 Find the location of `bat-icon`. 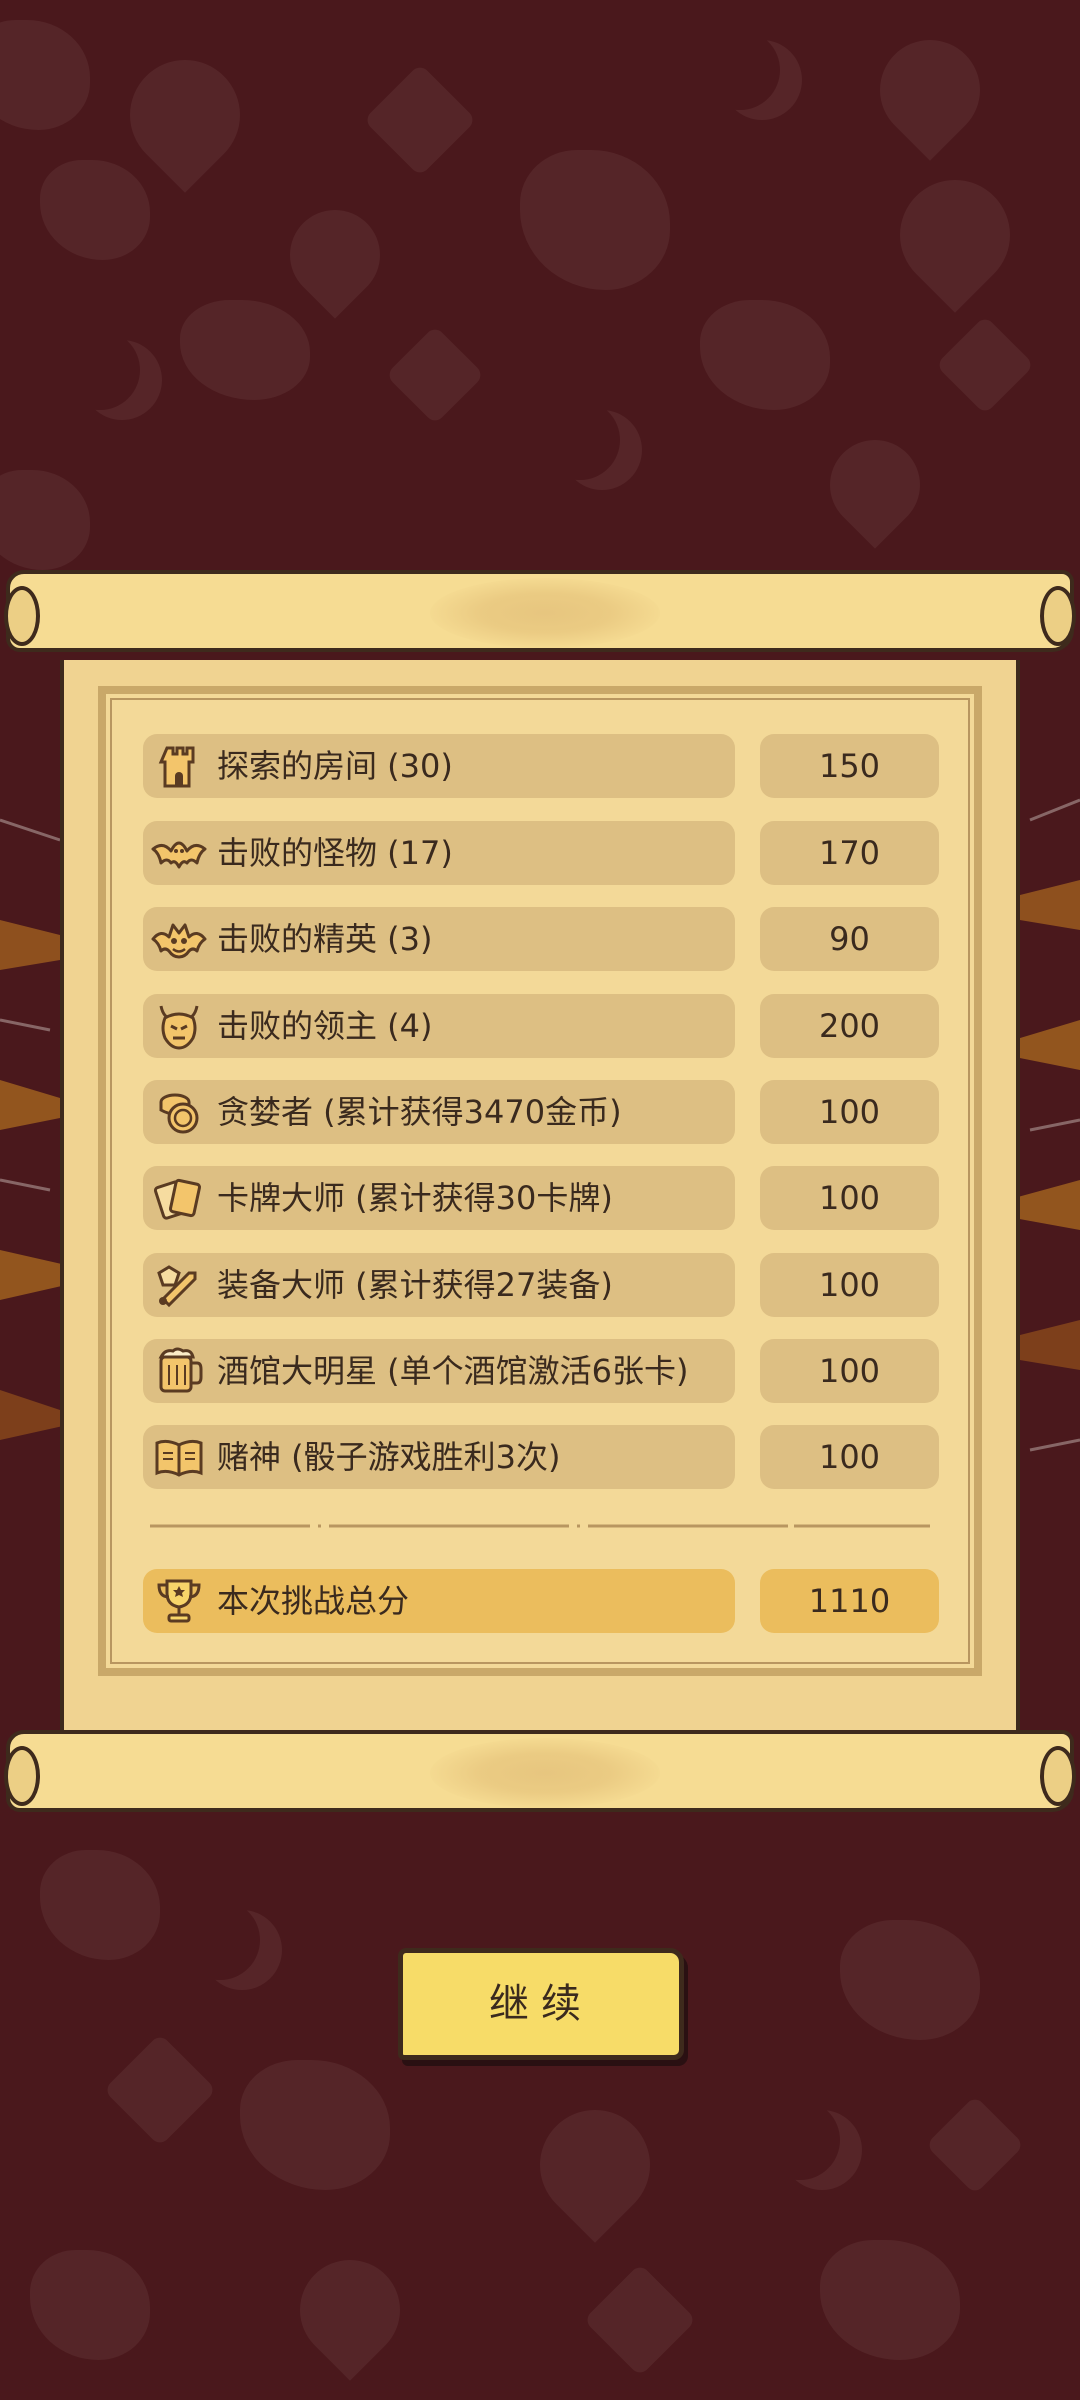

bat-icon is located at coordinates (179, 855).